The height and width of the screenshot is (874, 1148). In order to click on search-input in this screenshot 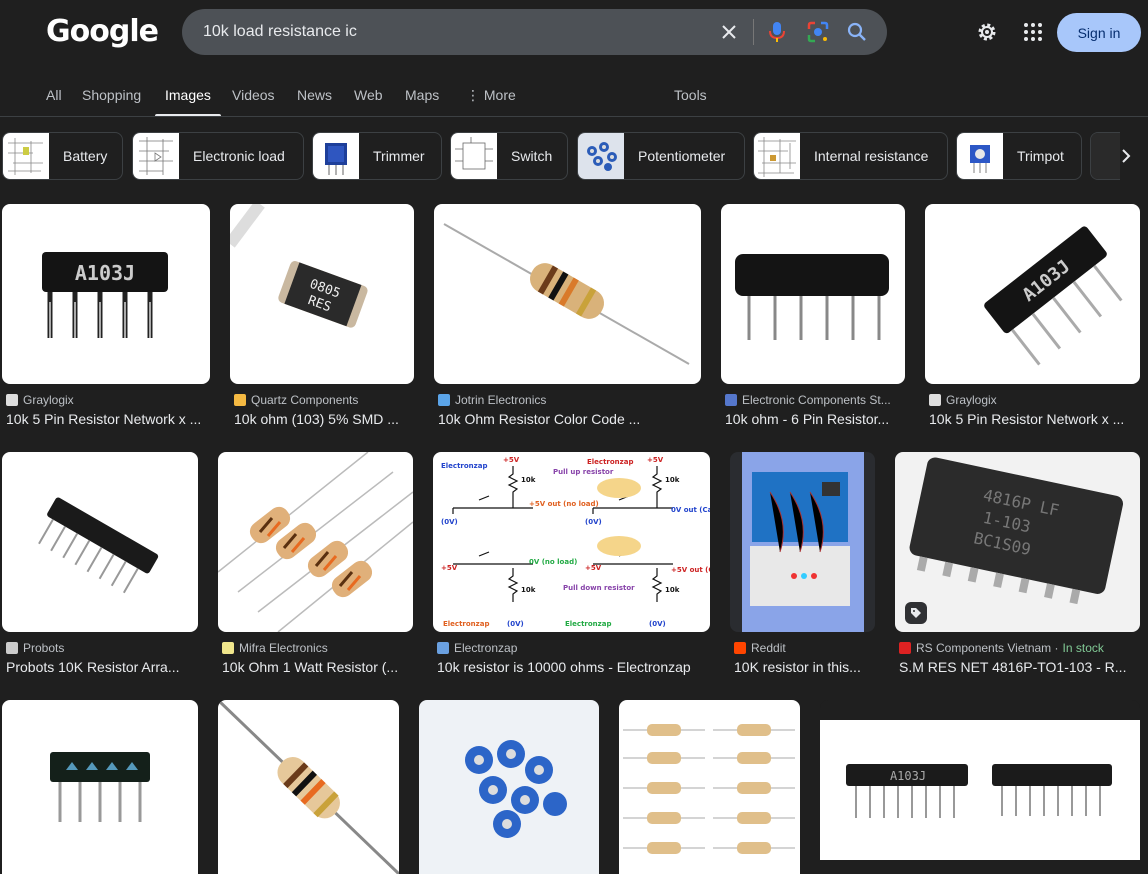, I will do `click(453, 32)`.